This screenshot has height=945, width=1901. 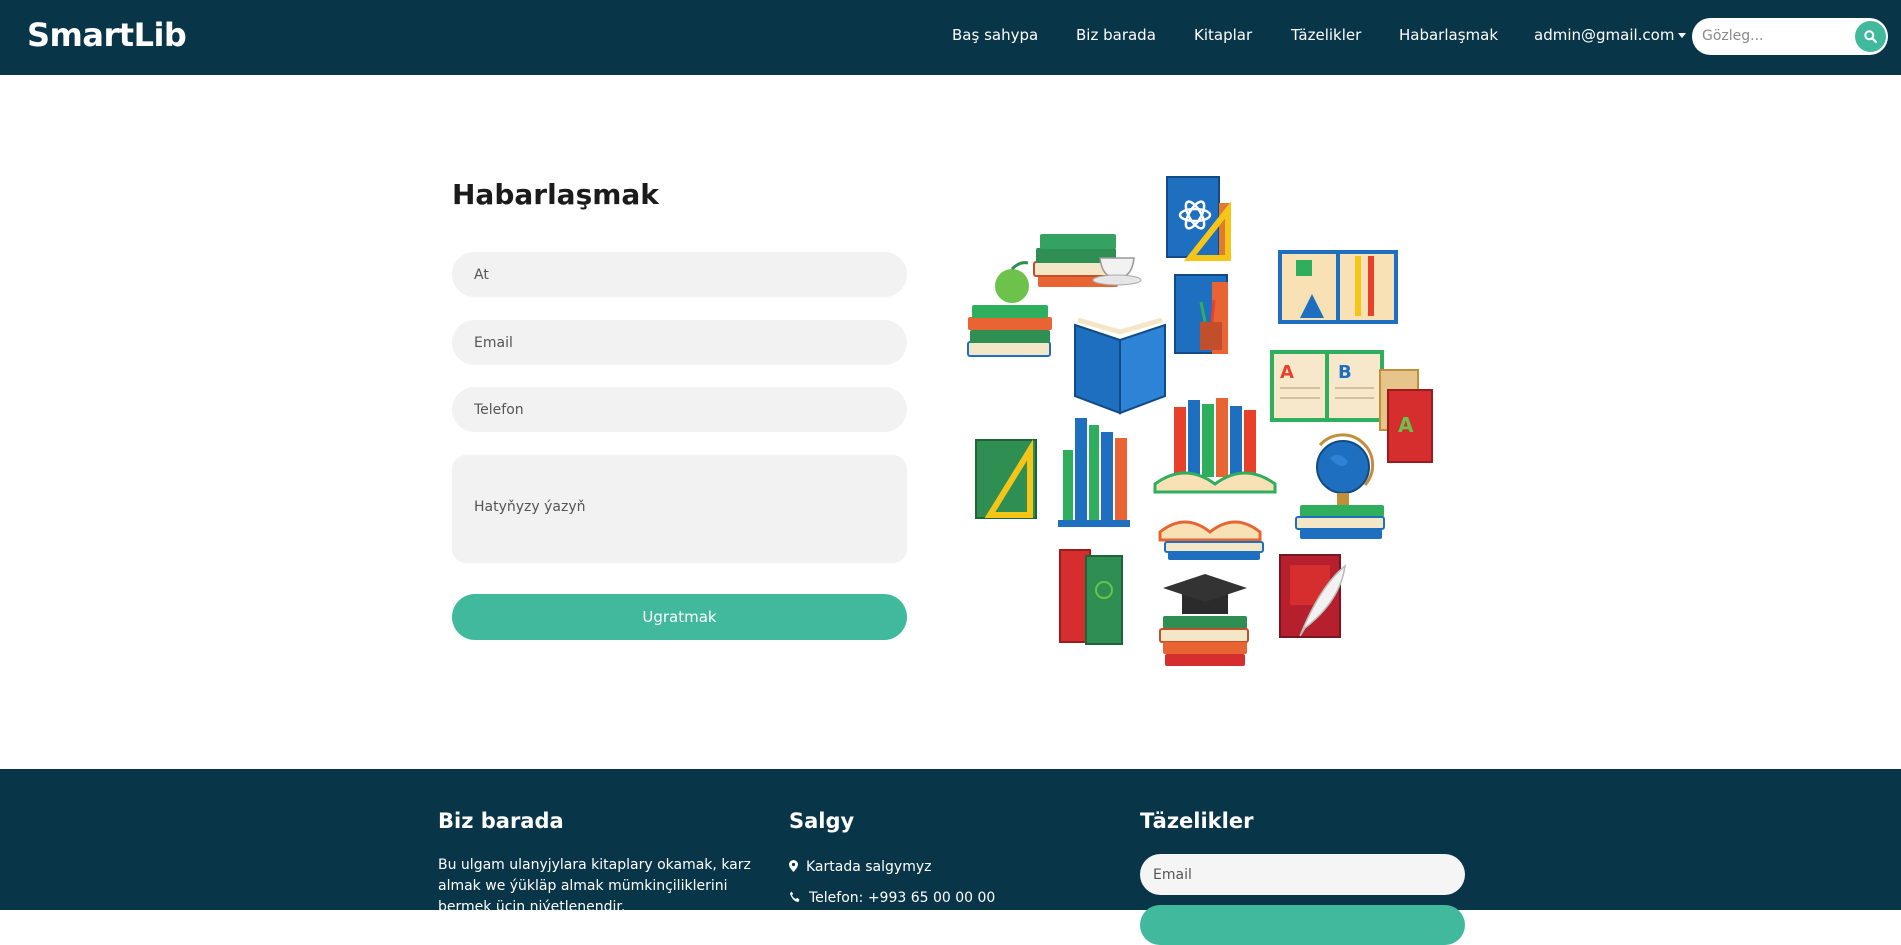 I want to click on page-title: Habarlaşmak, so click(x=555, y=194).